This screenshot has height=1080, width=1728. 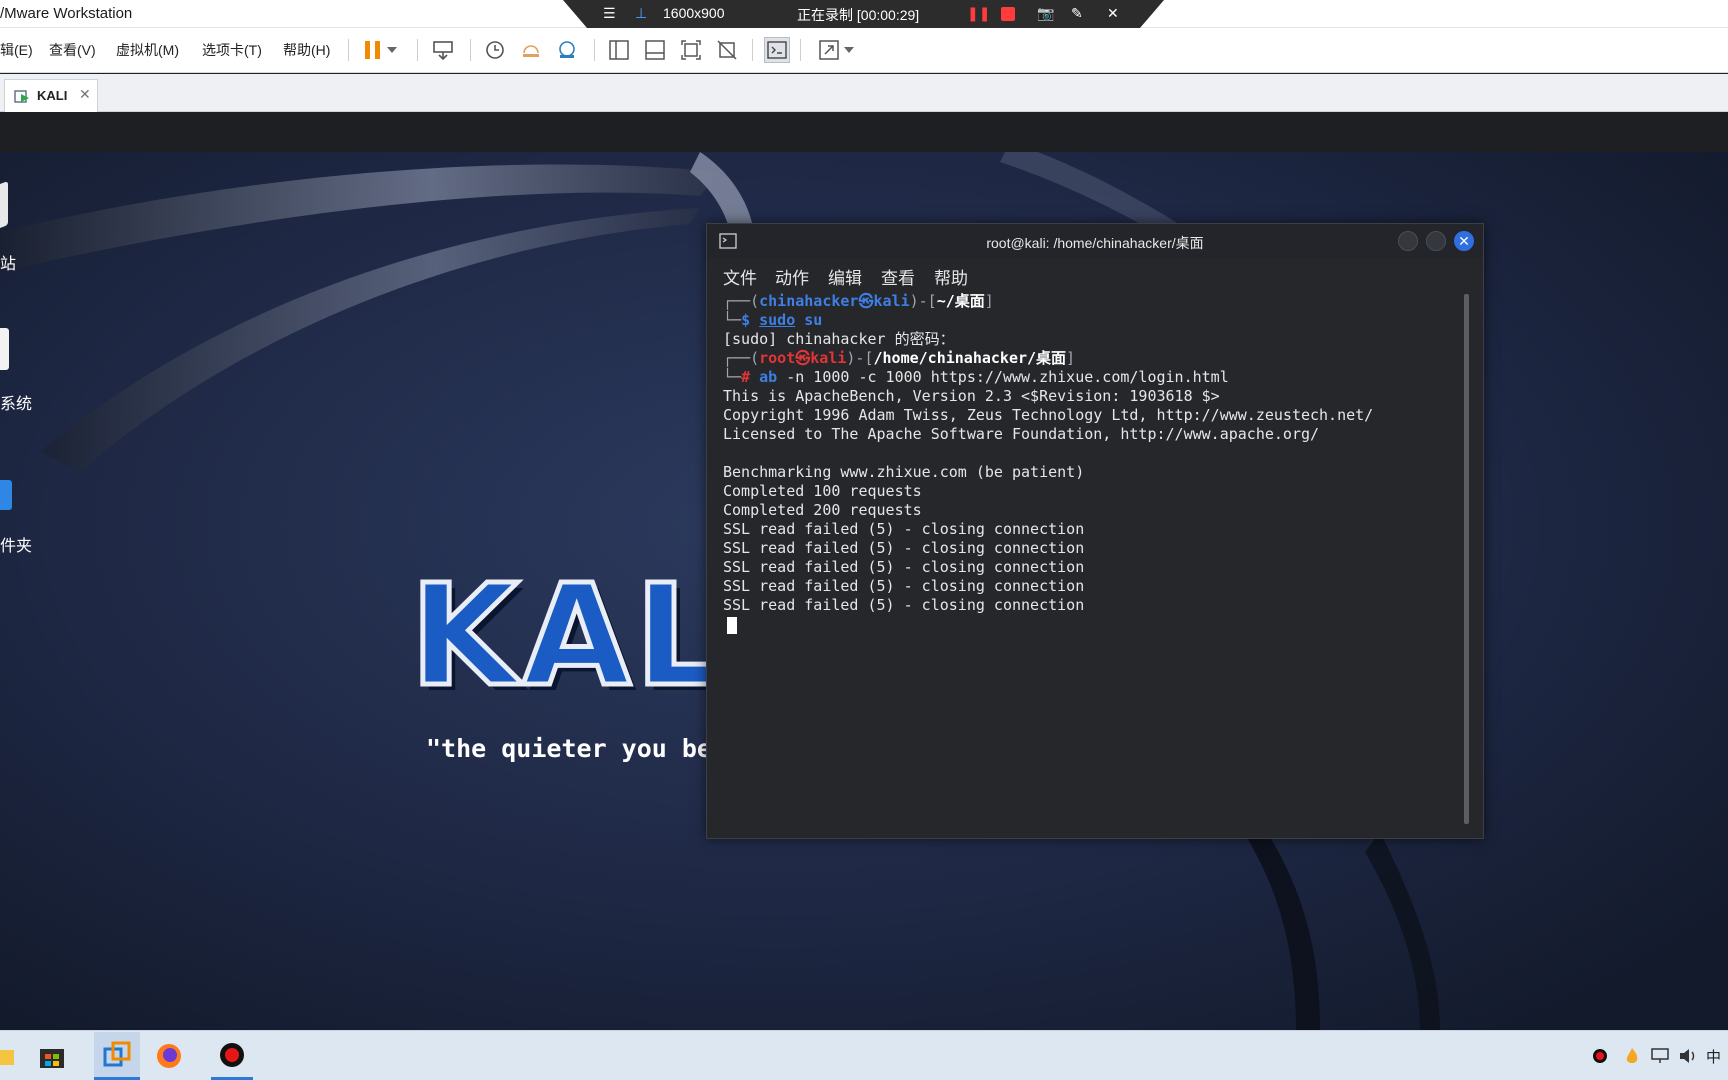 I want to click on terminal-menu-view: 查看, so click(x=898, y=276).